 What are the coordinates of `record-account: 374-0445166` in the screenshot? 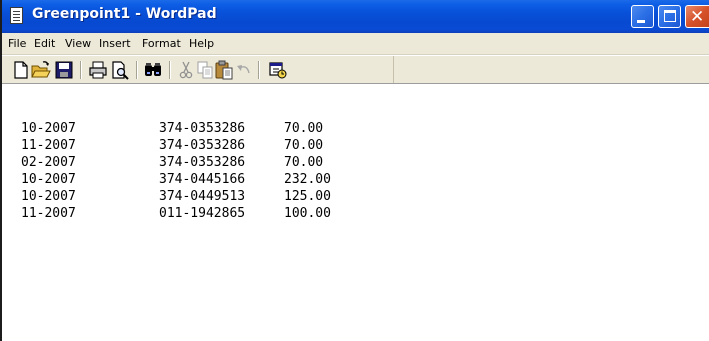 It's located at (202, 179).